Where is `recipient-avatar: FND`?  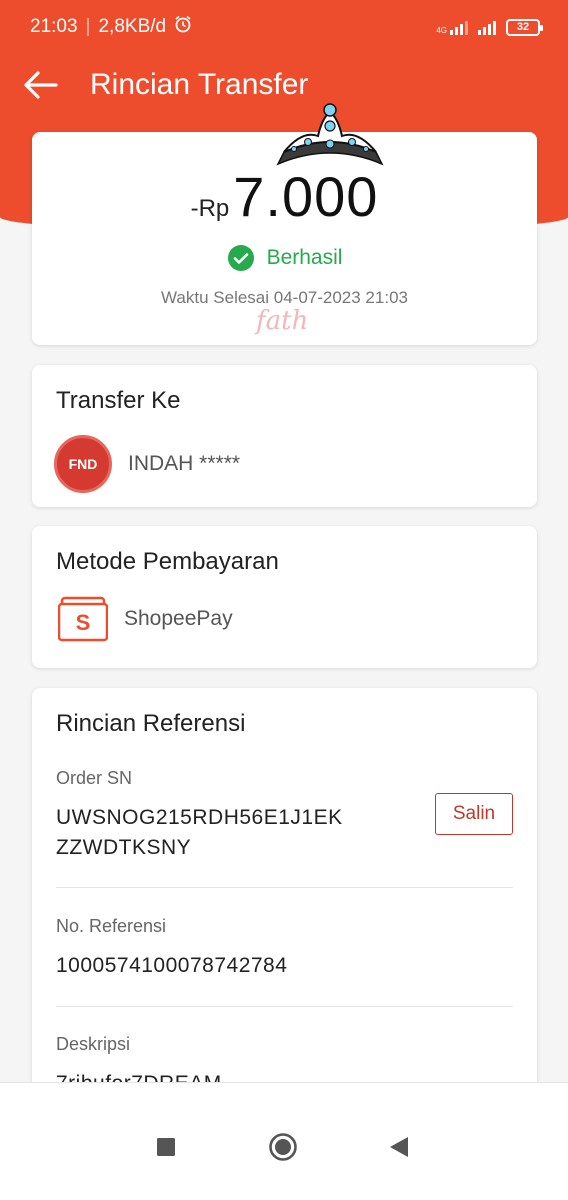
recipient-avatar: FND is located at coordinates (83, 464).